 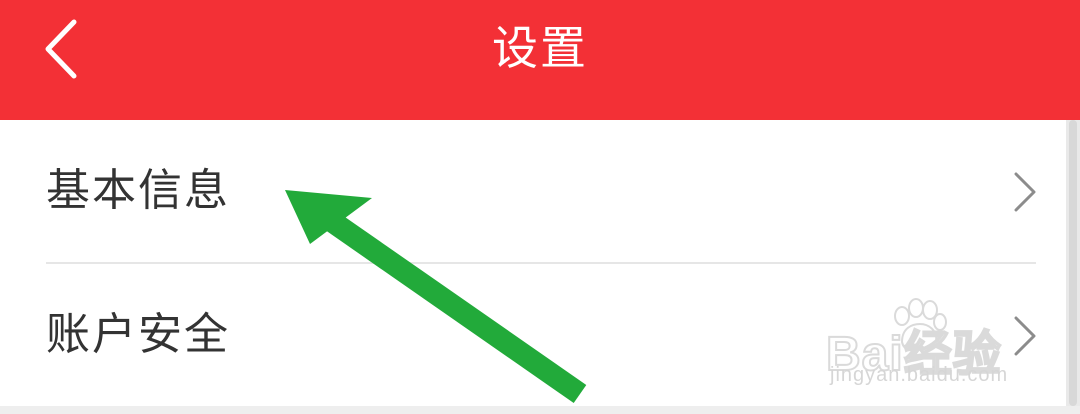 I want to click on list-bottom-spacer, so click(x=540, y=410).